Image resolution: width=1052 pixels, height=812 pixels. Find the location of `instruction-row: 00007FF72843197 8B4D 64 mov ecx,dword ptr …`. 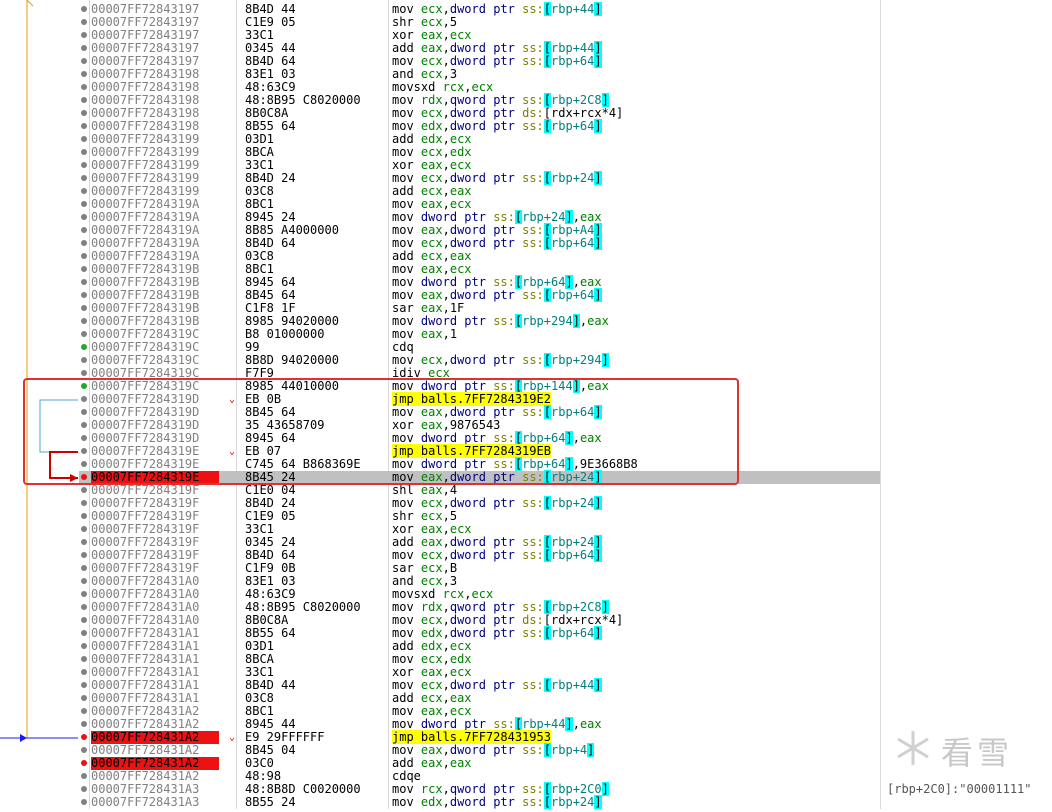

instruction-row: 00007FF72843197 8B4D 64 mov ecx,dword ptr … is located at coordinates (479, 61).